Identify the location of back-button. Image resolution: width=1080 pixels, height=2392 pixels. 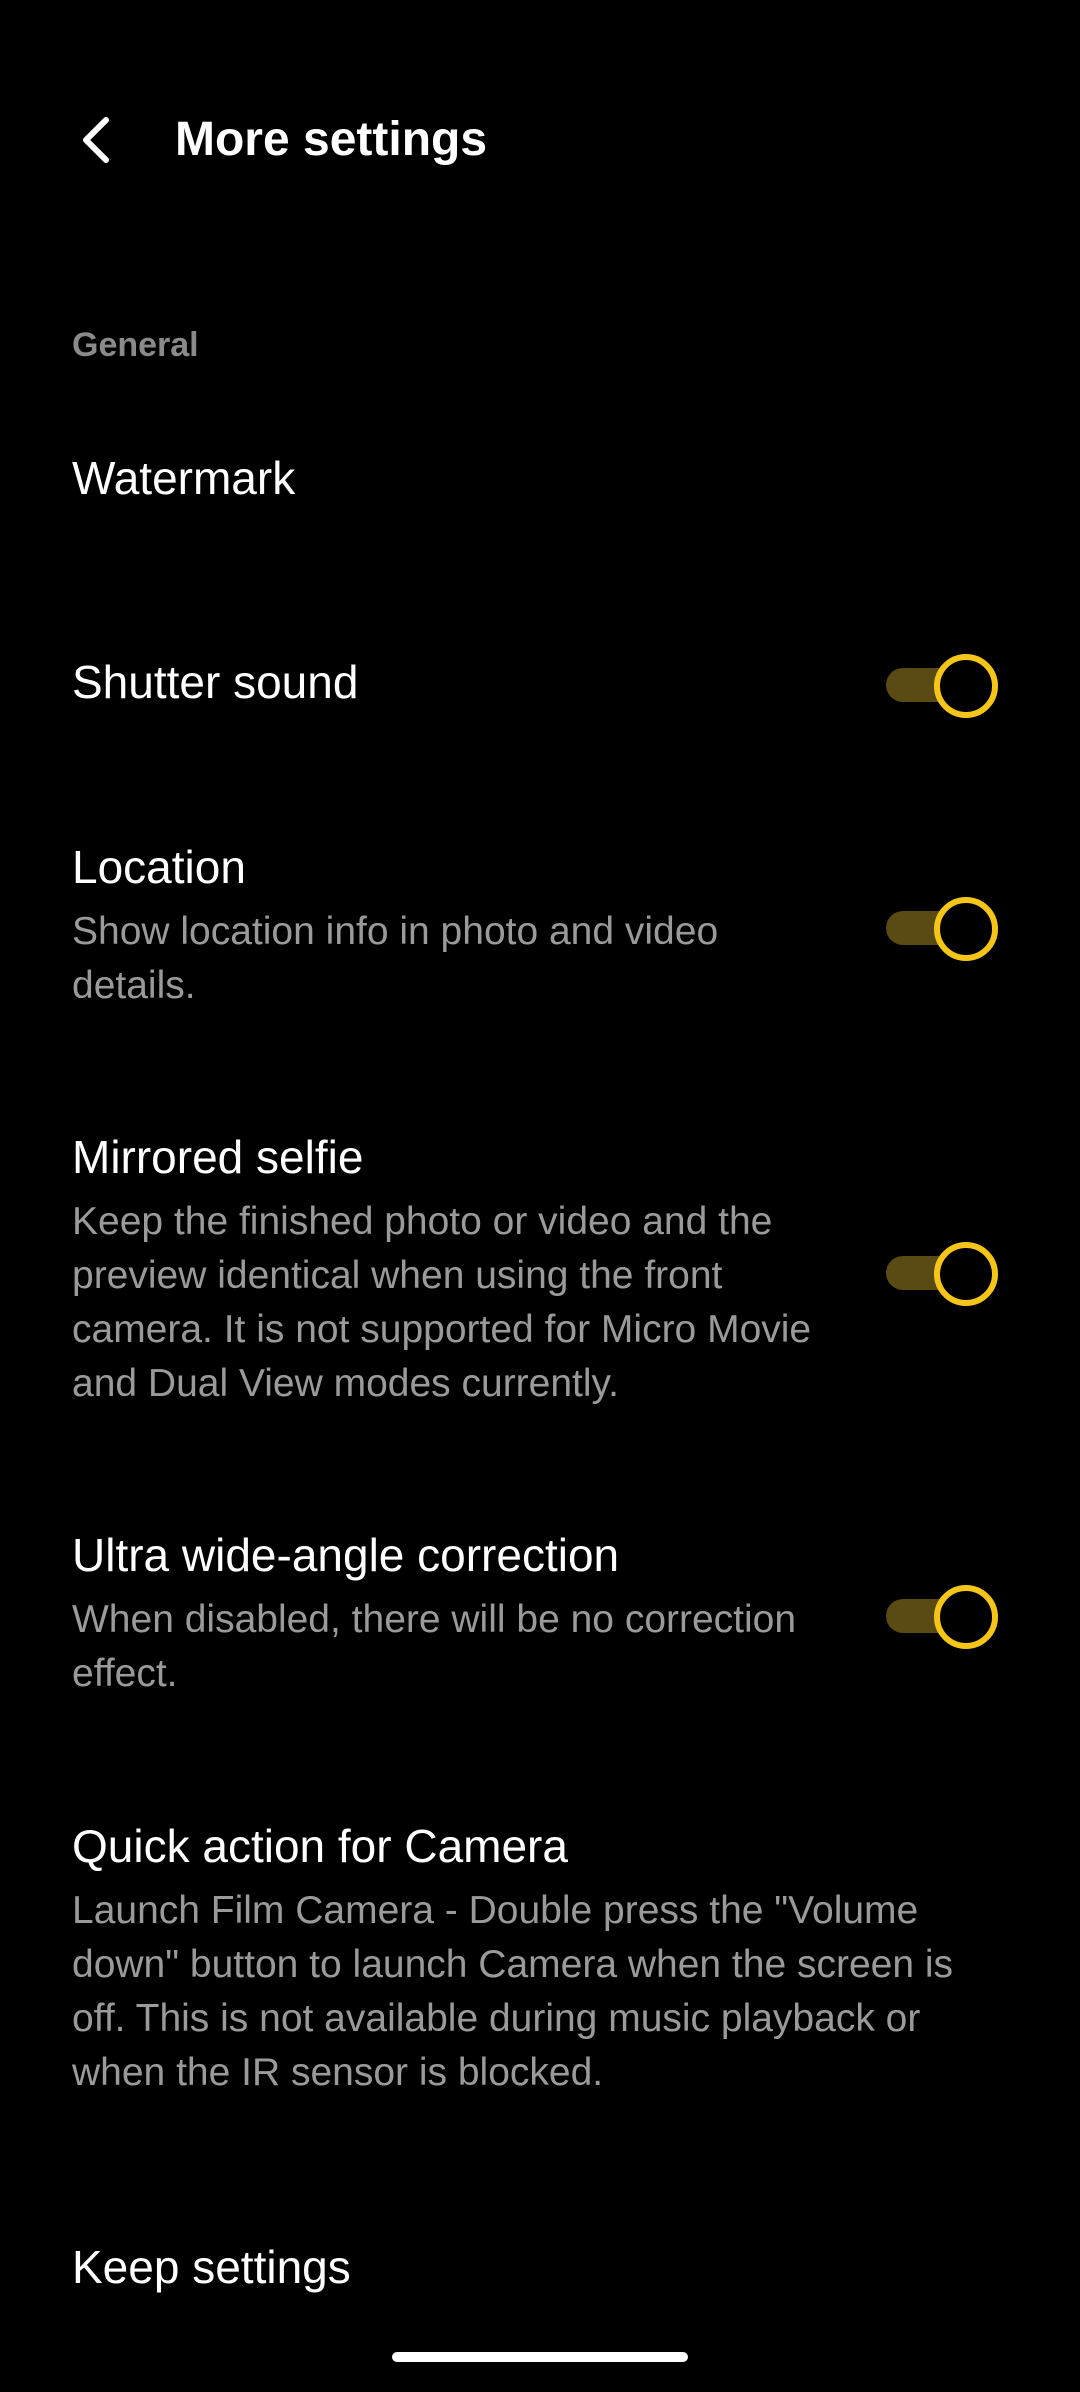
(96, 140).